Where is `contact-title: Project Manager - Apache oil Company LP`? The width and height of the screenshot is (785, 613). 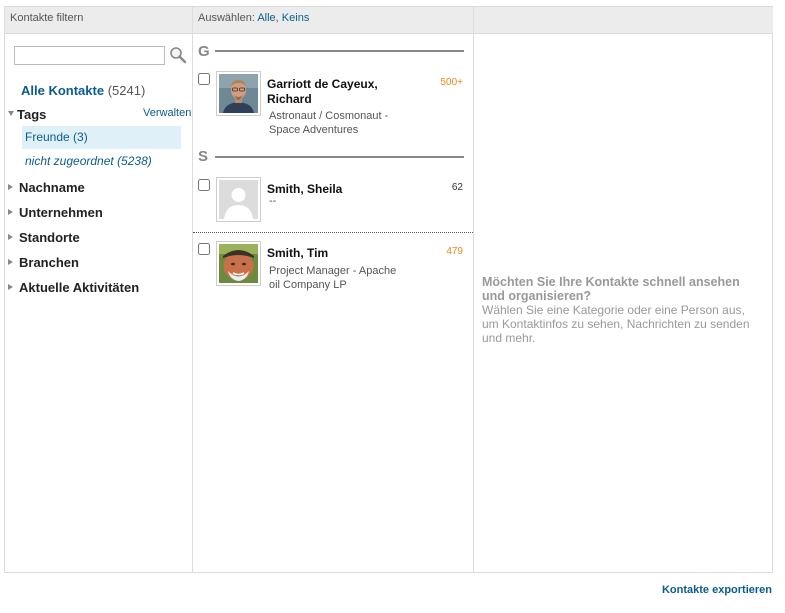
contact-title: Project Manager - Apache oil Company LP is located at coordinates (333, 278).